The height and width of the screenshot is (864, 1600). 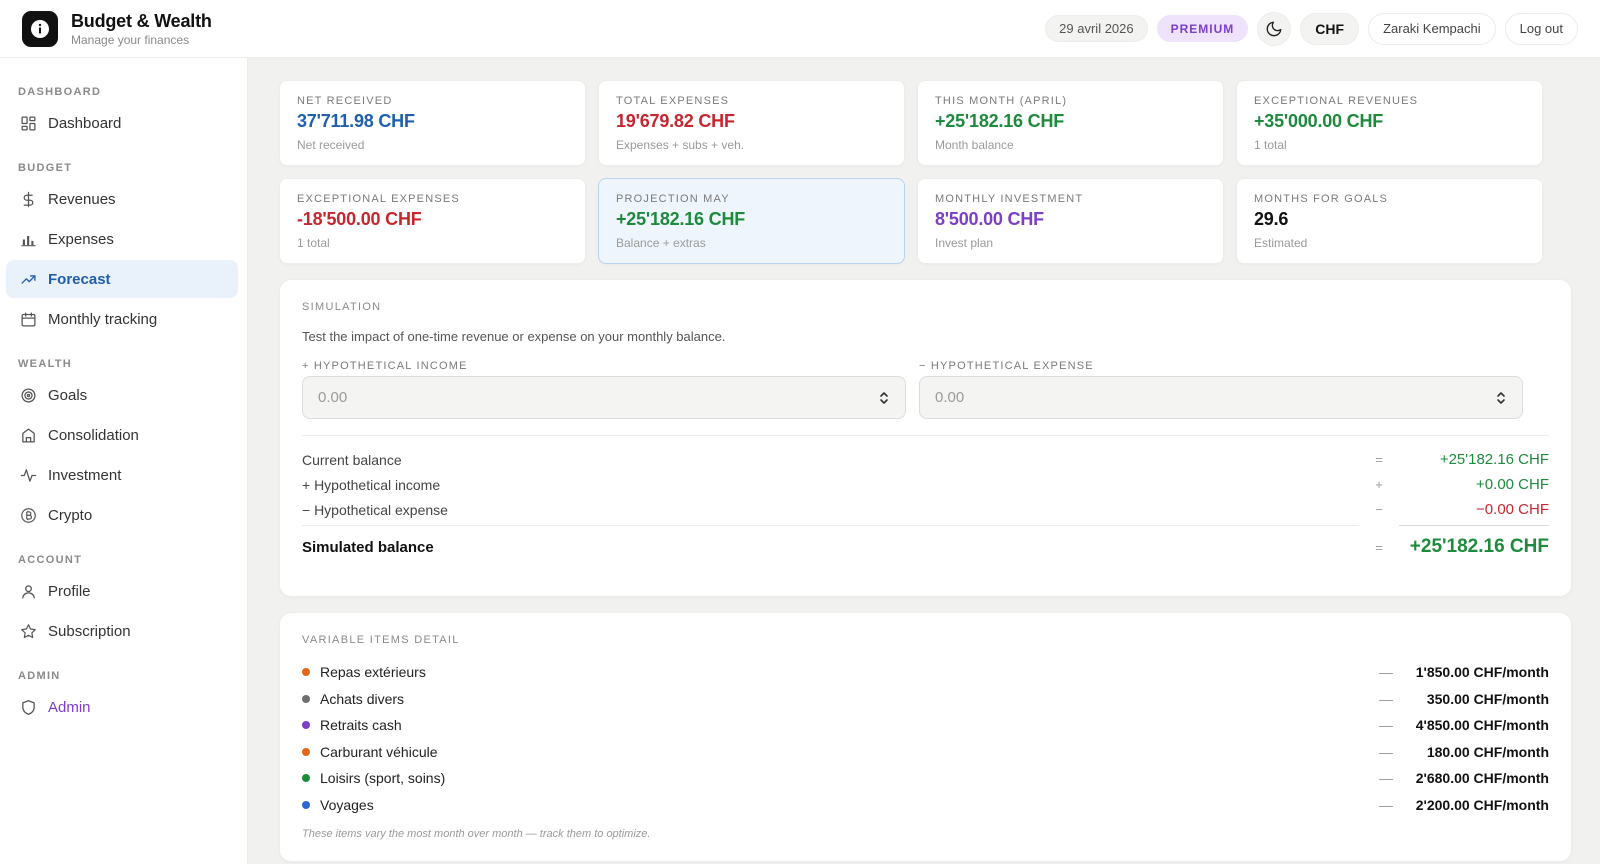 What do you see at coordinates (122, 631) in the screenshot?
I see `sidebar-item-subscription: Subscription` at bounding box center [122, 631].